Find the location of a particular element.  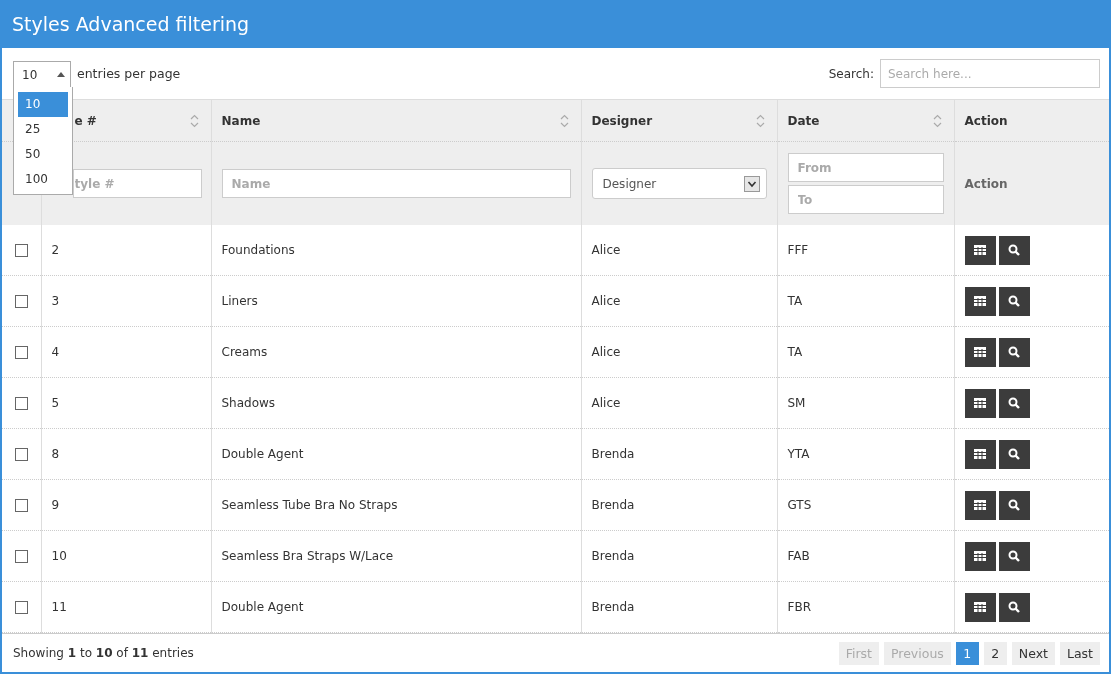

table-cell: Seamless Tube Bra No Straps is located at coordinates (309, 505).